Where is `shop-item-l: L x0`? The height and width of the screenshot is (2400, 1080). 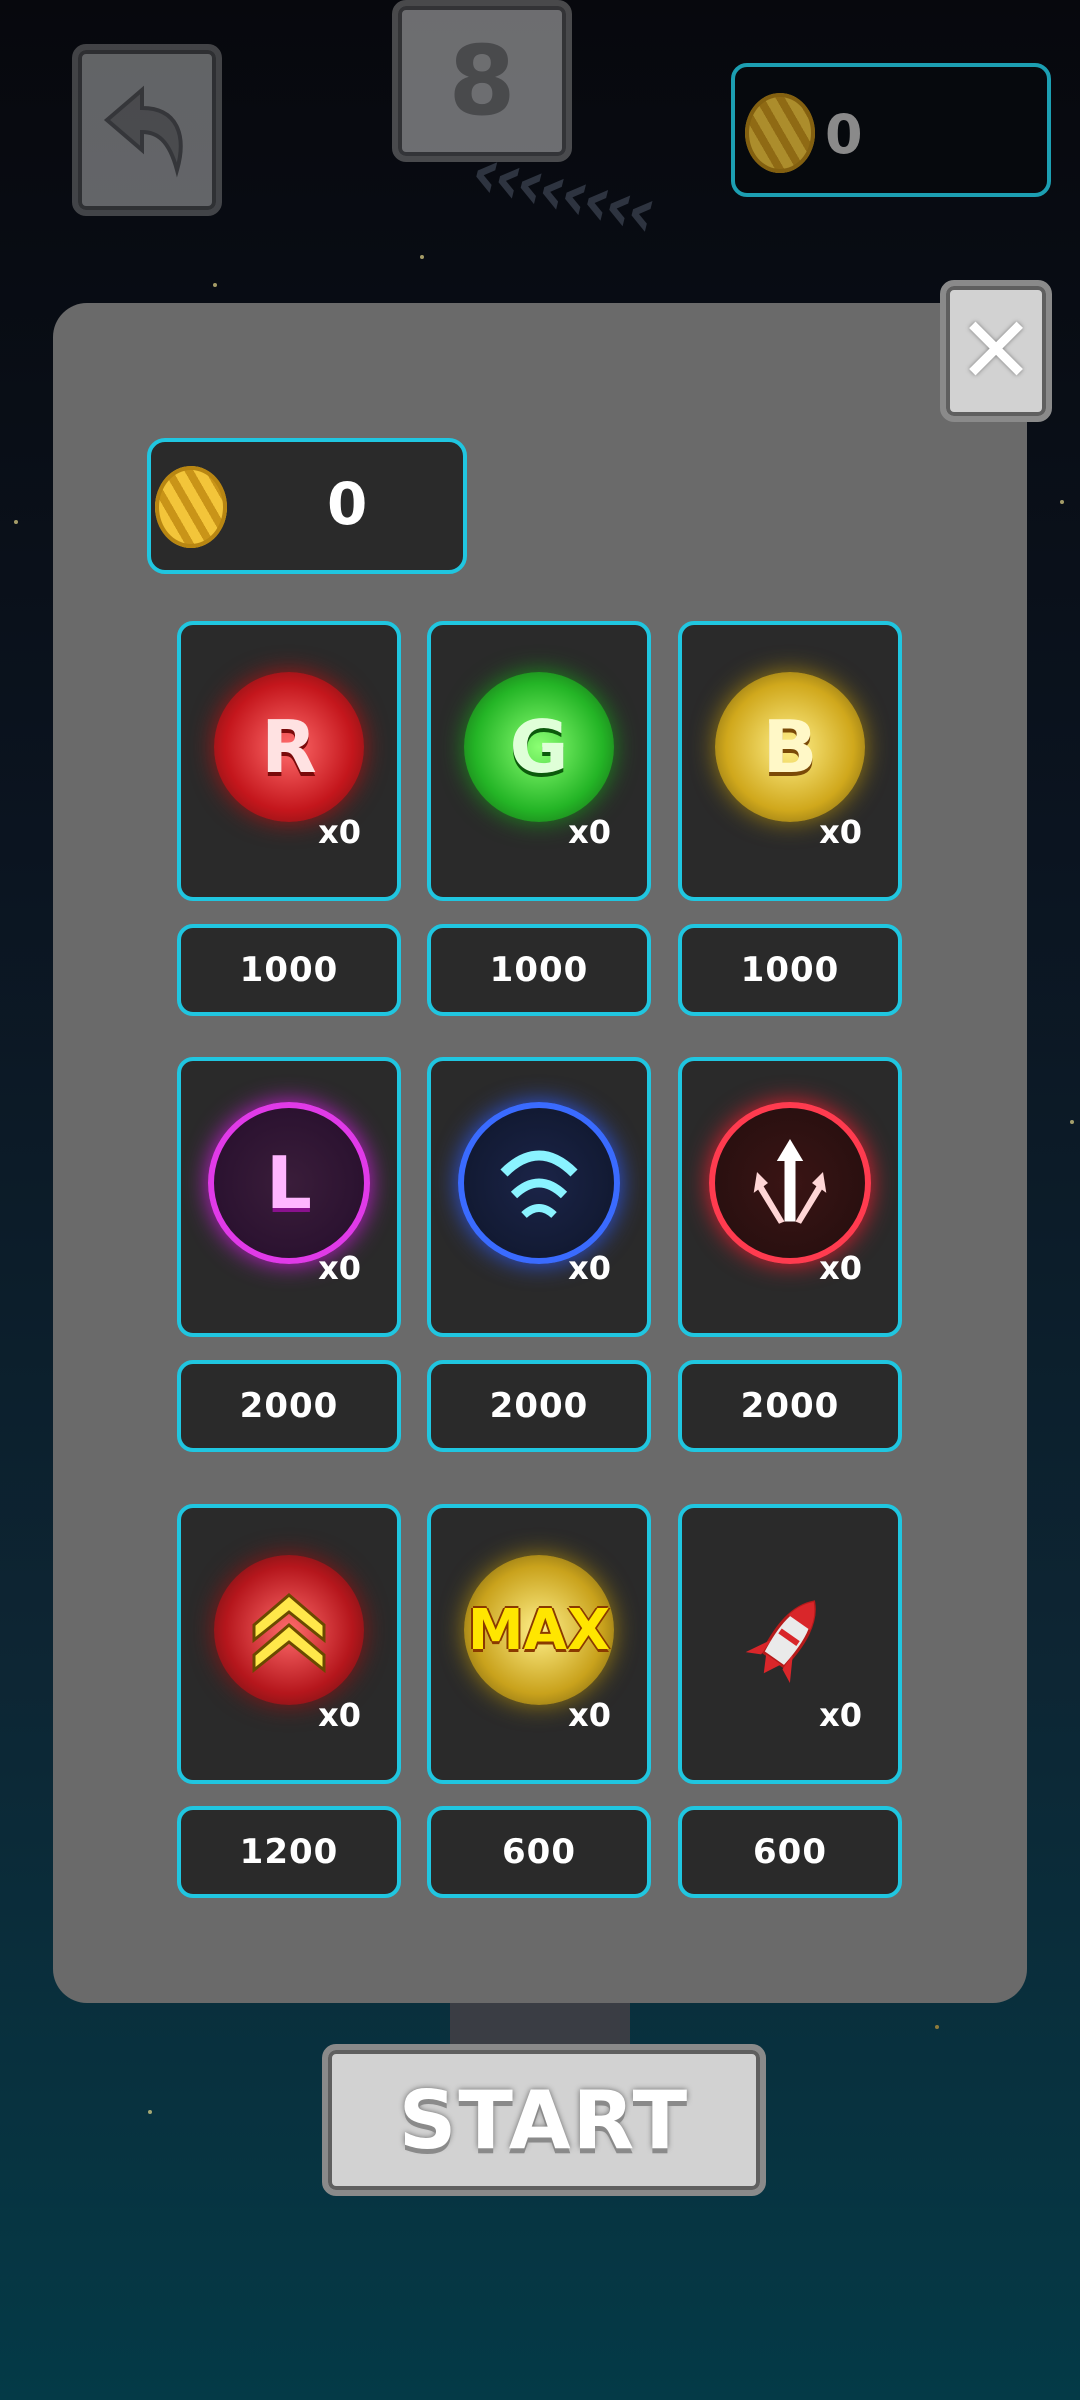
shop-item-l: L x0 is located at coordinates (289, 1197).